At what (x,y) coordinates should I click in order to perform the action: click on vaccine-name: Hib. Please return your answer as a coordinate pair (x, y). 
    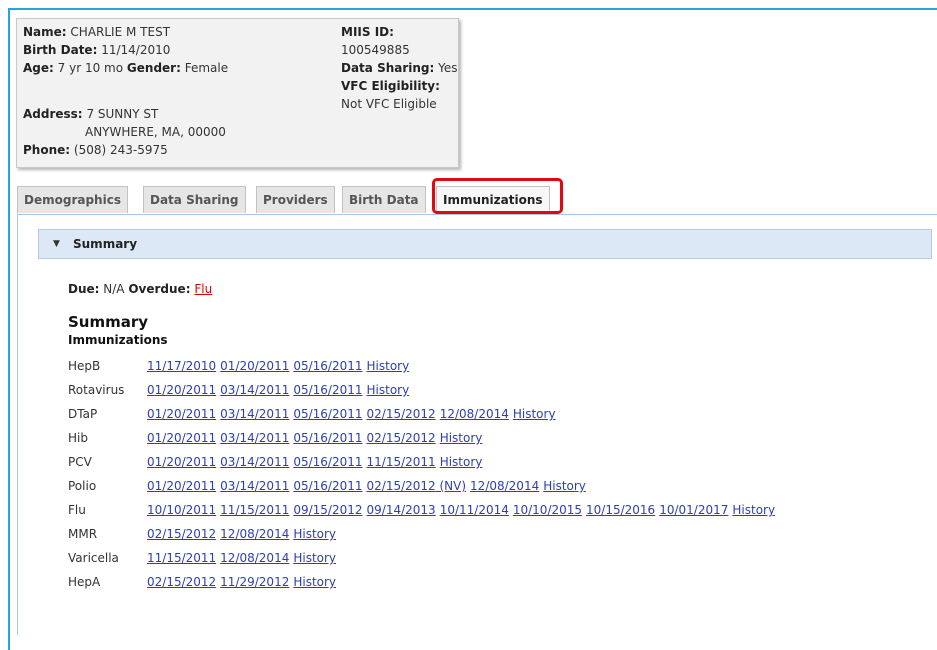
    Looking at the image, I should click on (78, 438).